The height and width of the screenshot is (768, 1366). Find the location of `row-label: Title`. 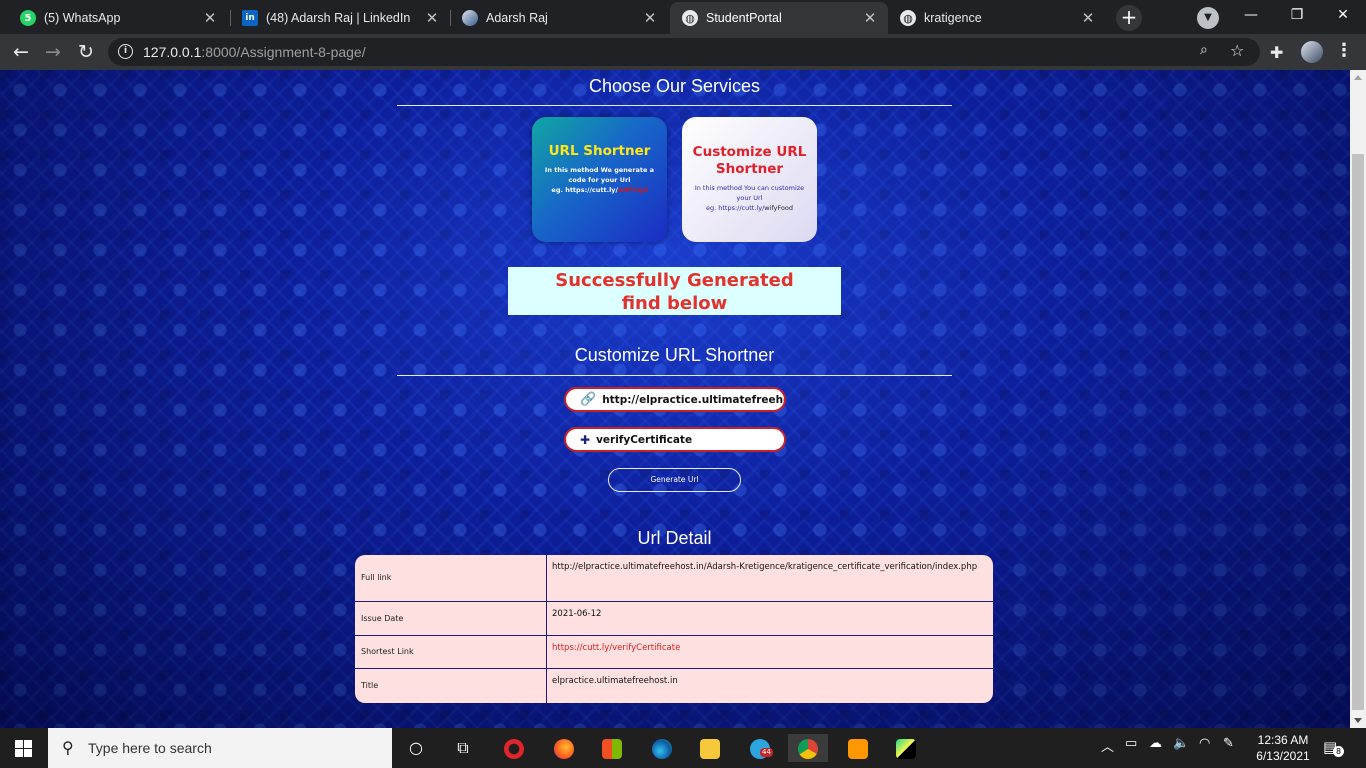

row-label: Title is located at coordinates (370, 685).